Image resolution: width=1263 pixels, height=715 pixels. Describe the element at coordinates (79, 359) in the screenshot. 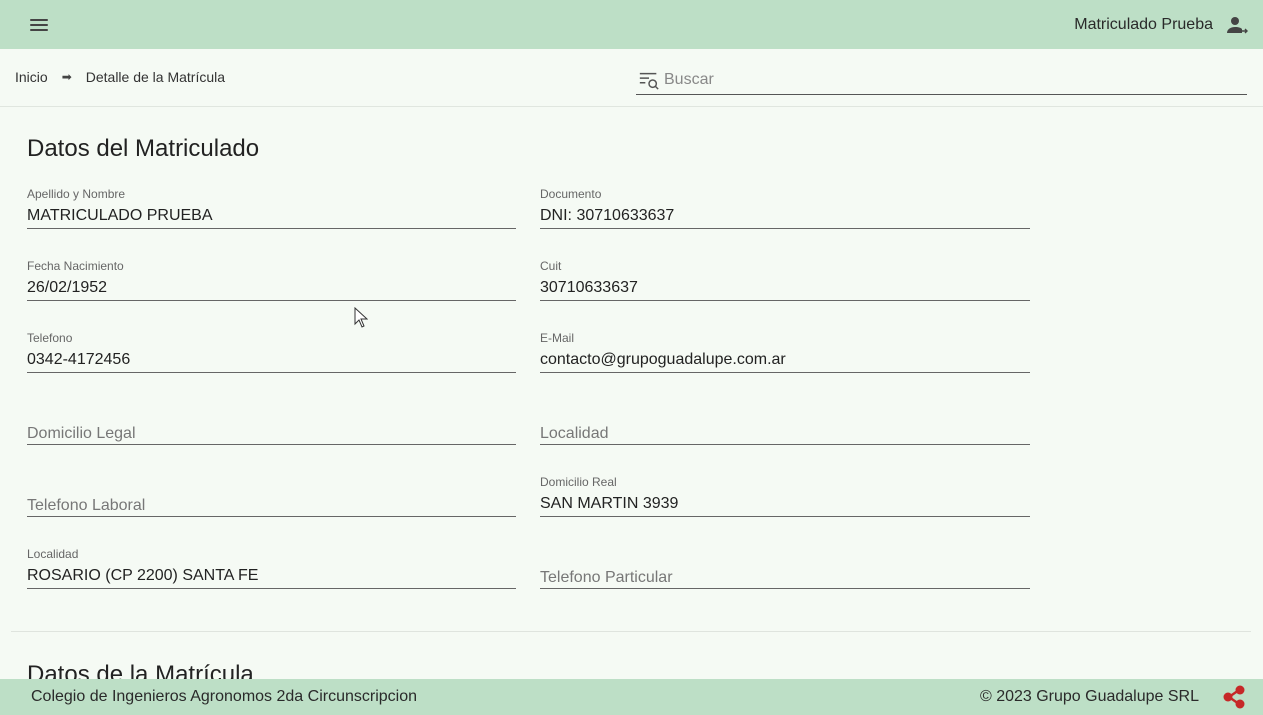

I see `field-value: 0342-4172456` at that location.